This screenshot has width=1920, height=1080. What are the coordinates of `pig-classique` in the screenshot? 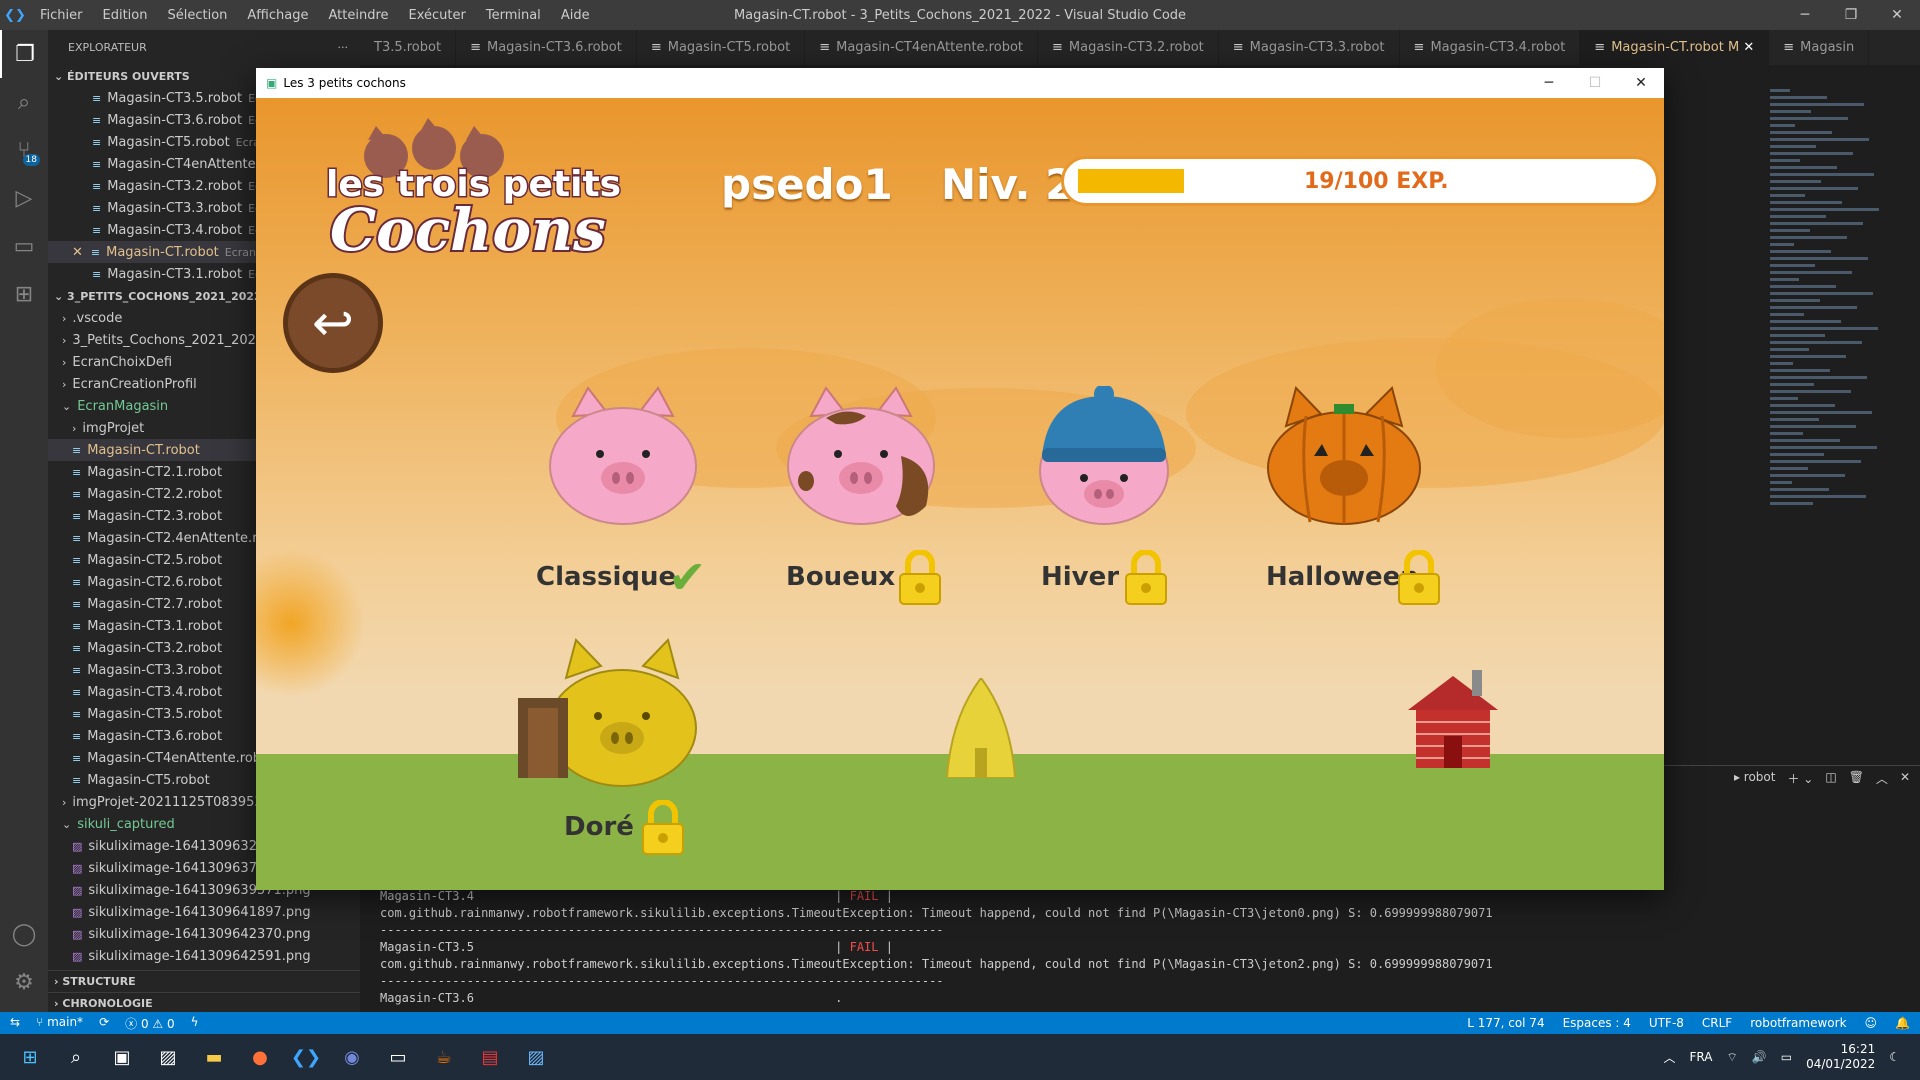 It's located at (623, 456).